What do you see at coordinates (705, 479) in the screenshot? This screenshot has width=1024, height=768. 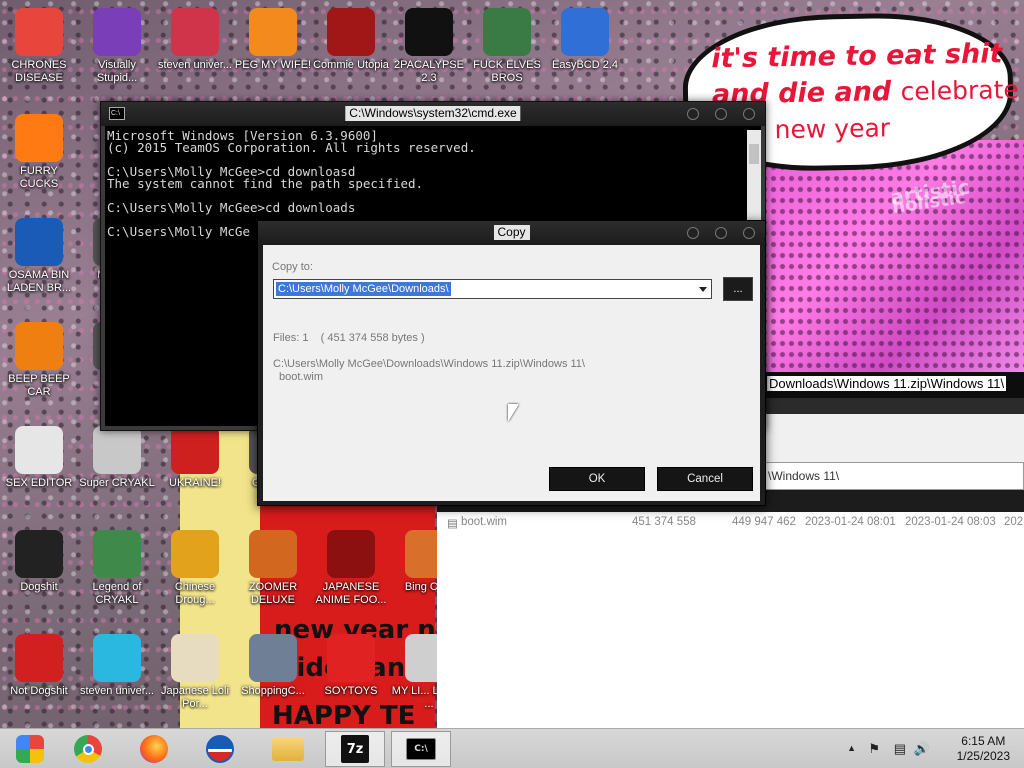 I see `cancel-button: Cancel` at bounding box center [705, 479].